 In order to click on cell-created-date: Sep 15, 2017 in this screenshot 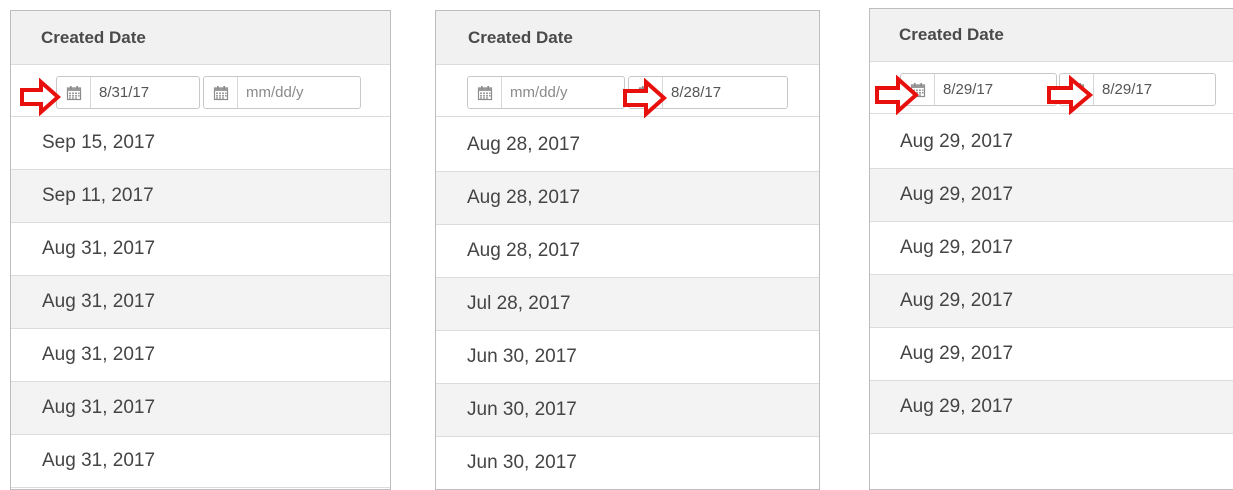, I will do `click(99, 142)`.